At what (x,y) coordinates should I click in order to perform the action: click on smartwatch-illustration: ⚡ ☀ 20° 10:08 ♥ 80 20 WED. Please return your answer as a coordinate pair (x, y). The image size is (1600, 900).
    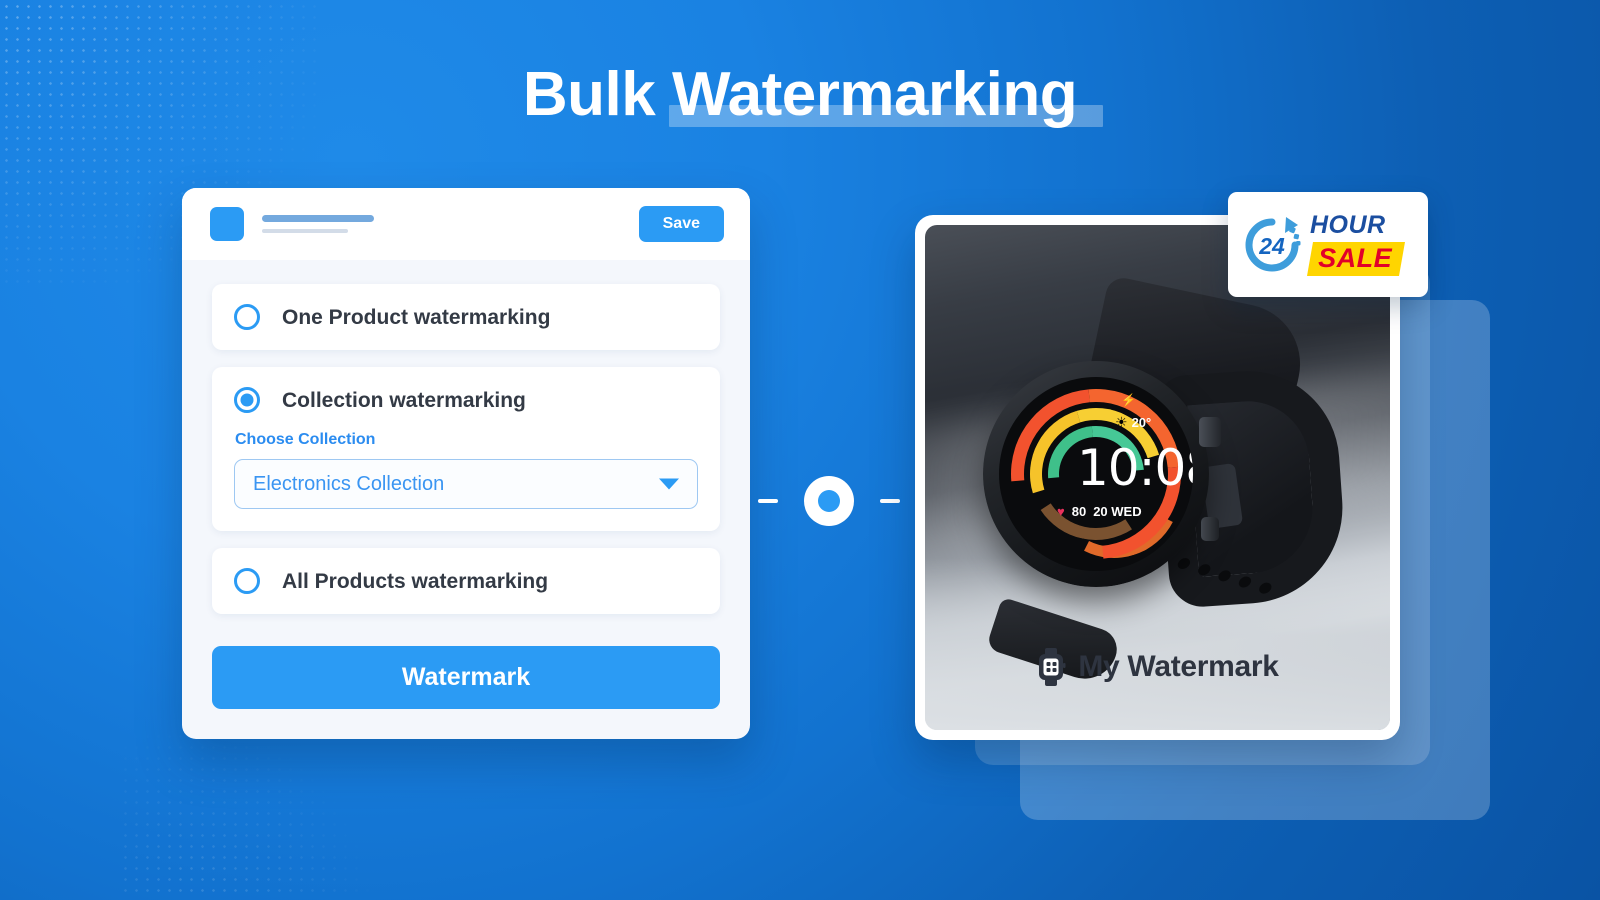
    Looking at the image, I should click on (1163, 481).